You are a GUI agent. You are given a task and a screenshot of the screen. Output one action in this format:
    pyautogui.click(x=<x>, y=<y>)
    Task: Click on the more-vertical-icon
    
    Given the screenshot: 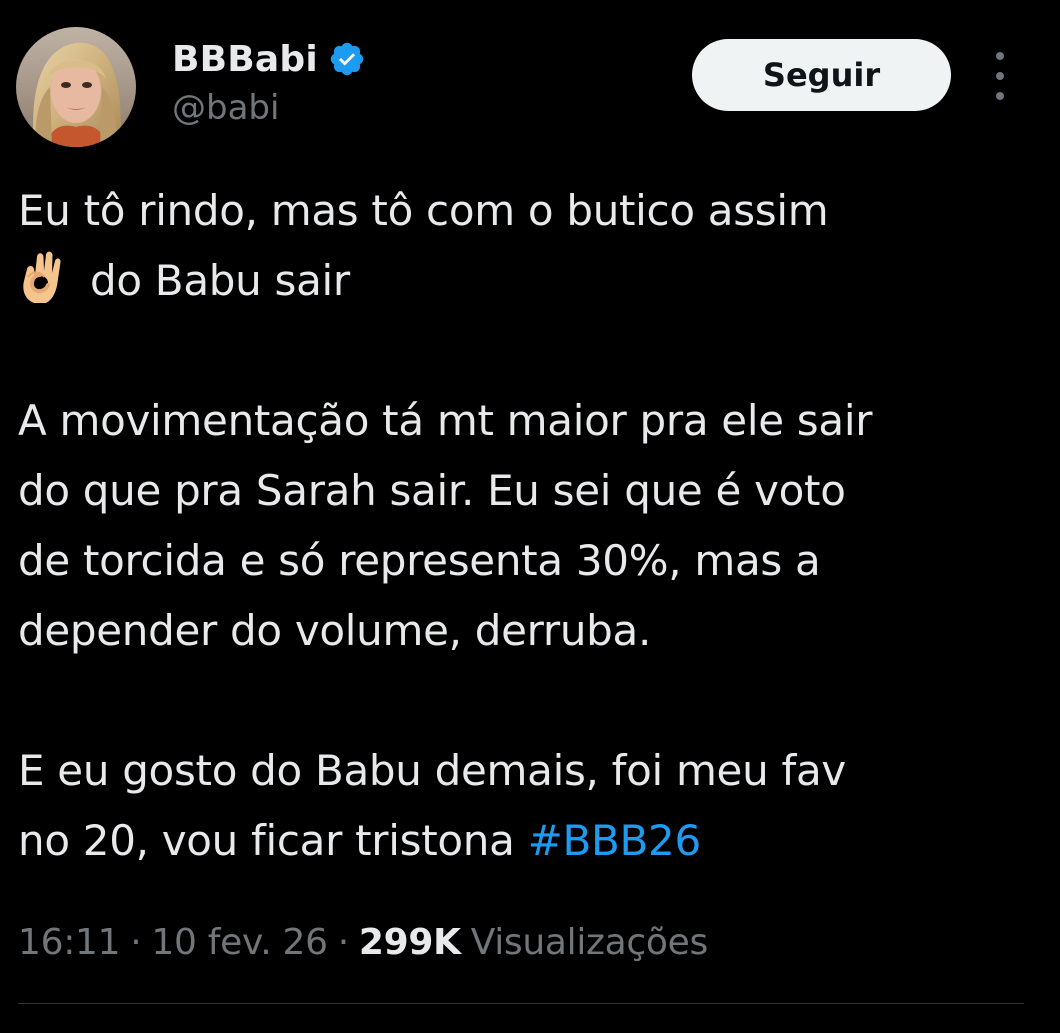 What is the action you would take?
    pyautogui.click(x=1000, y=76)
    